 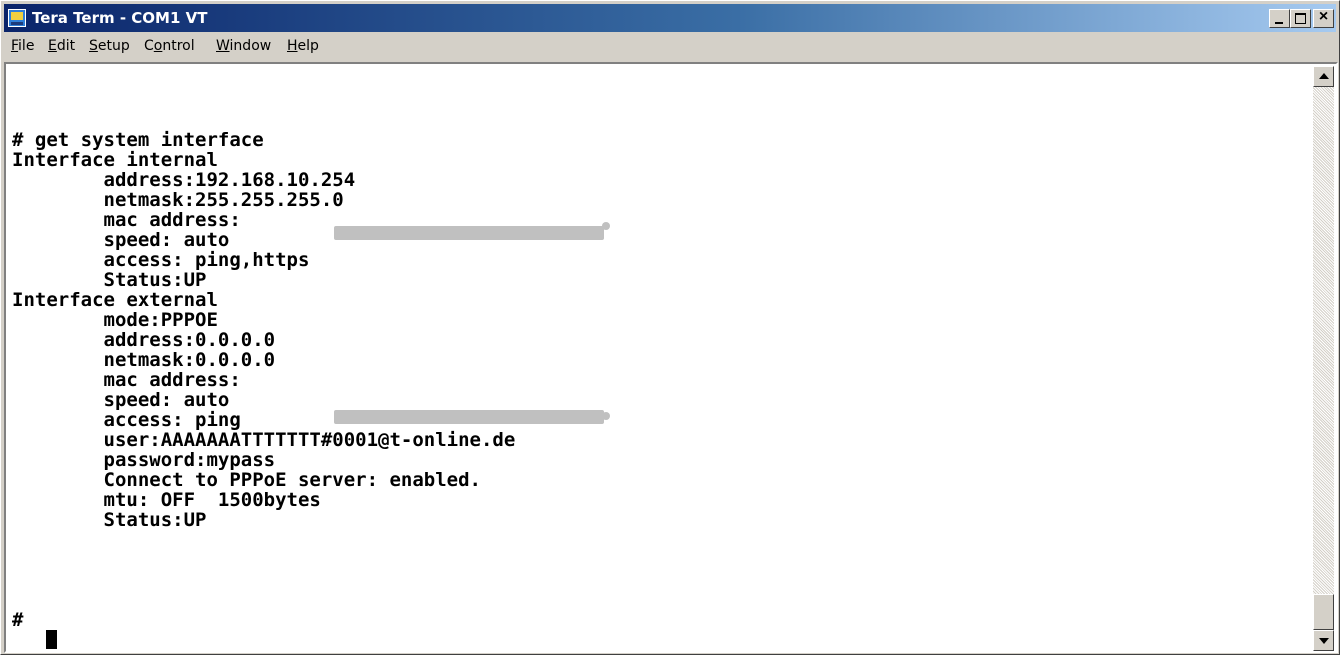 I want to click on scroll-down-button, so click(x=1323, y=640).